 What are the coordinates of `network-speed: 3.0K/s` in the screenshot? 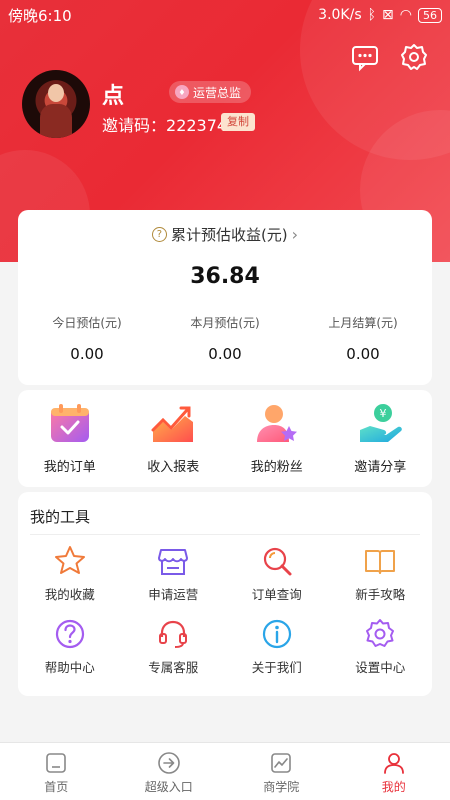 It's located at (340, 15).